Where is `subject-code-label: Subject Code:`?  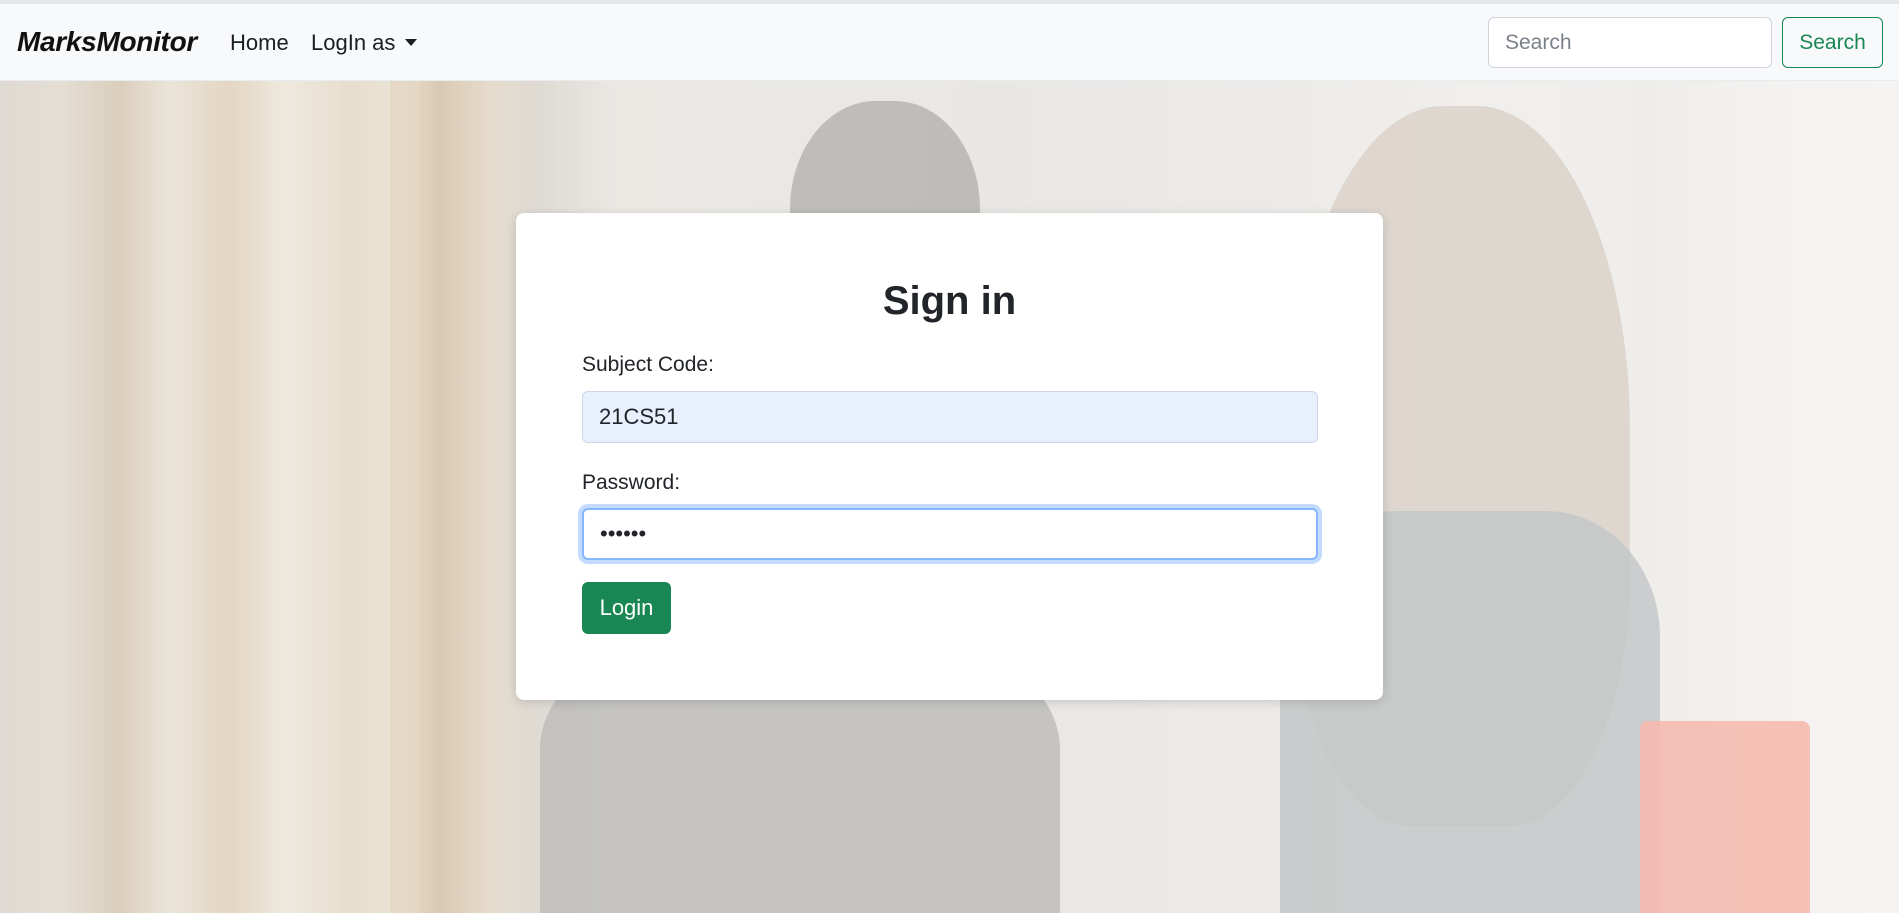 subject-code-label: Subject Code: is located at coordinates (648, 364).